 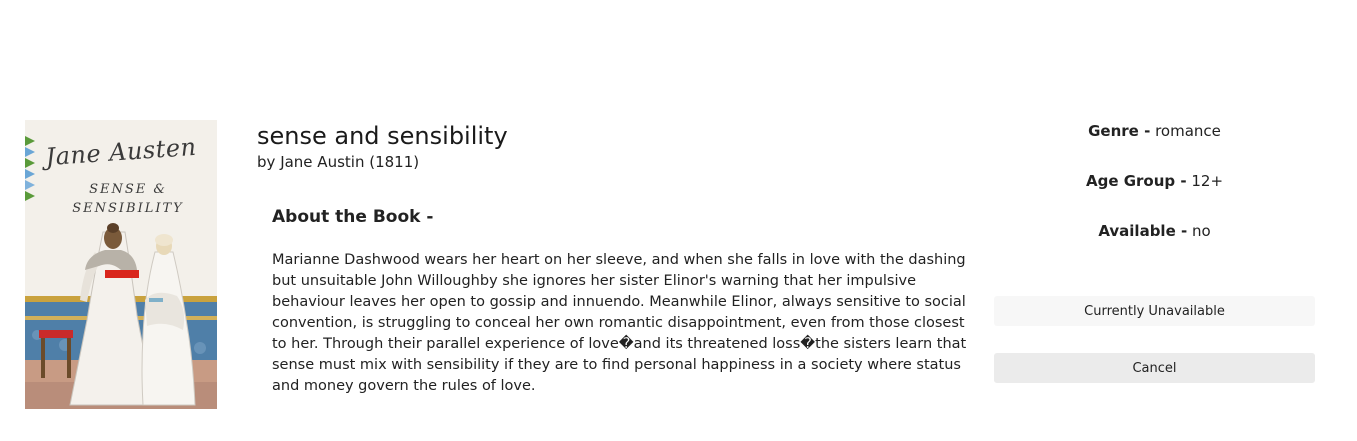 What do you see at coordinates (1154, 311) in the screenshot?
I see `currently-unavailable-button: Currently Unavailable` at bounding box center [1154, 311].